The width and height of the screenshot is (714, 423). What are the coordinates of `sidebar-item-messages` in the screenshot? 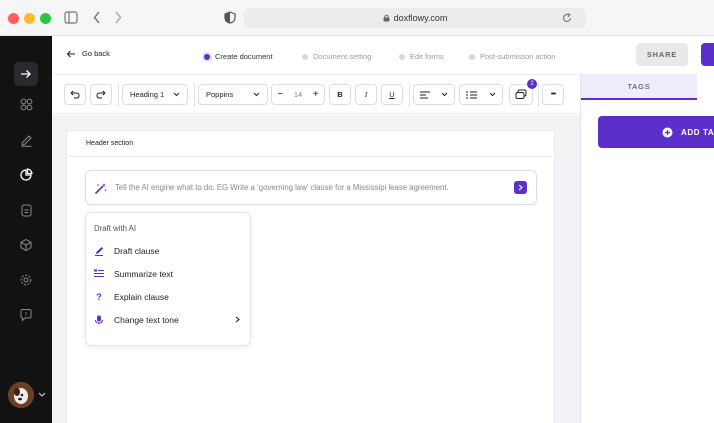 It's located at (26, 315).